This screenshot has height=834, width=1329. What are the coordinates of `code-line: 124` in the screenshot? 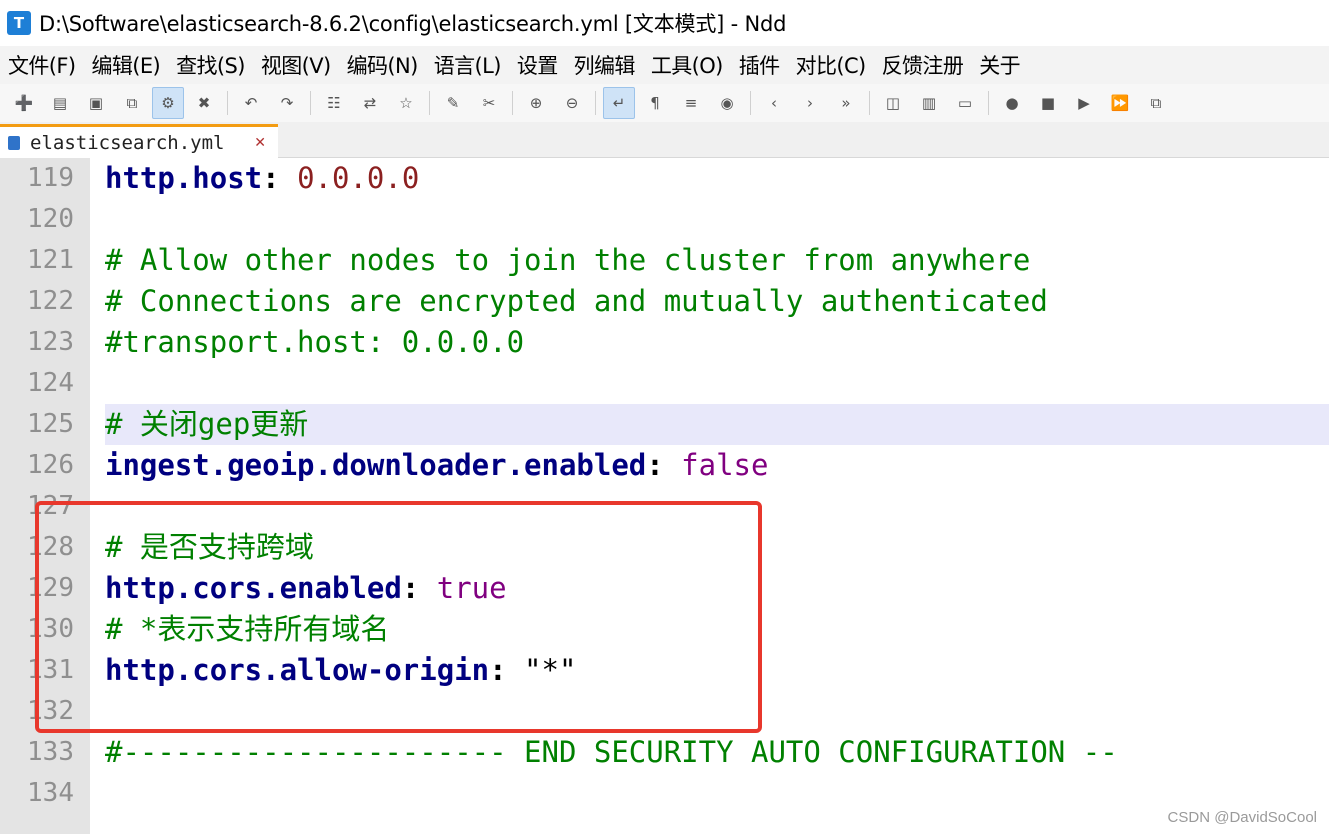 It's located at (664, 383).